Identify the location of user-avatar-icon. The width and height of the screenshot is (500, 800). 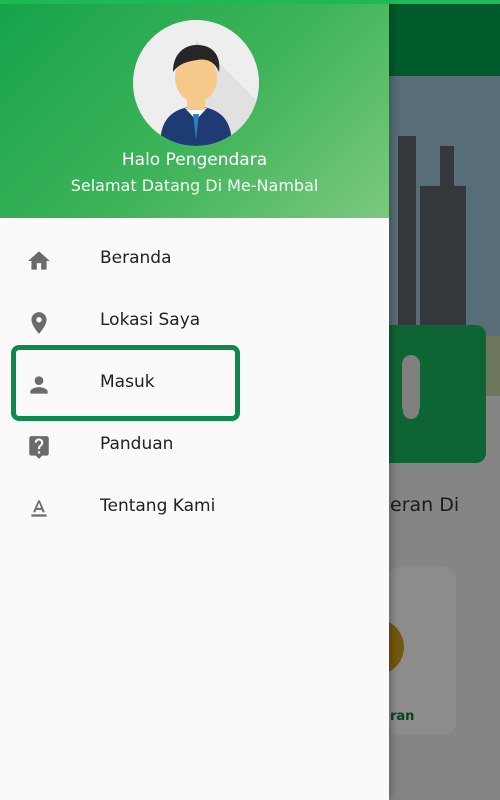
(196, 83).